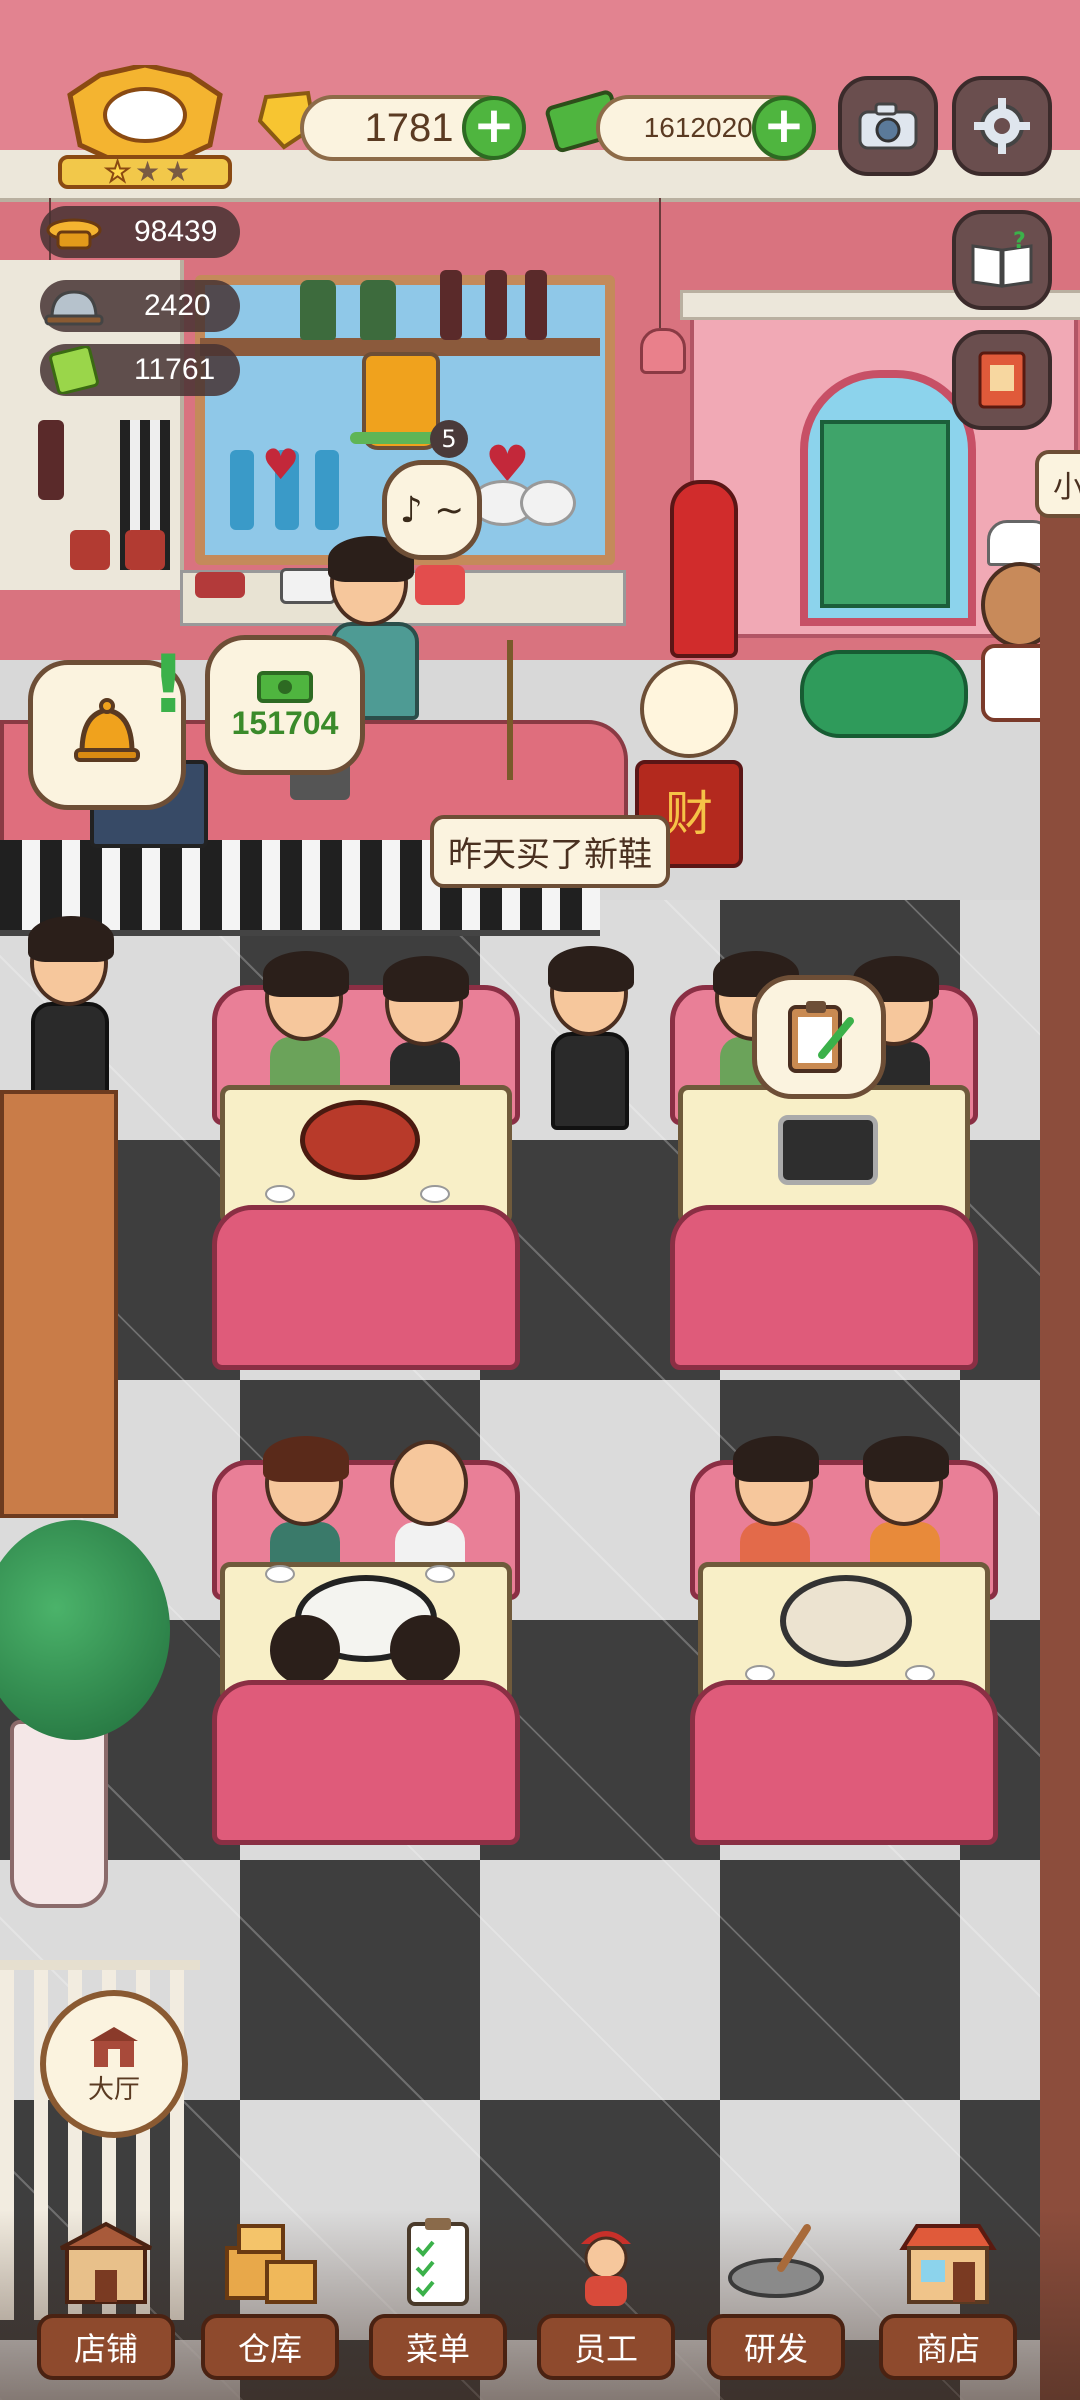 The height and width of the screenshot is (2400, 1080). What do you see at coordinates (285, 686) in the screenshot?
I see `cash-stack-icon` at bounding box center [285, 686].